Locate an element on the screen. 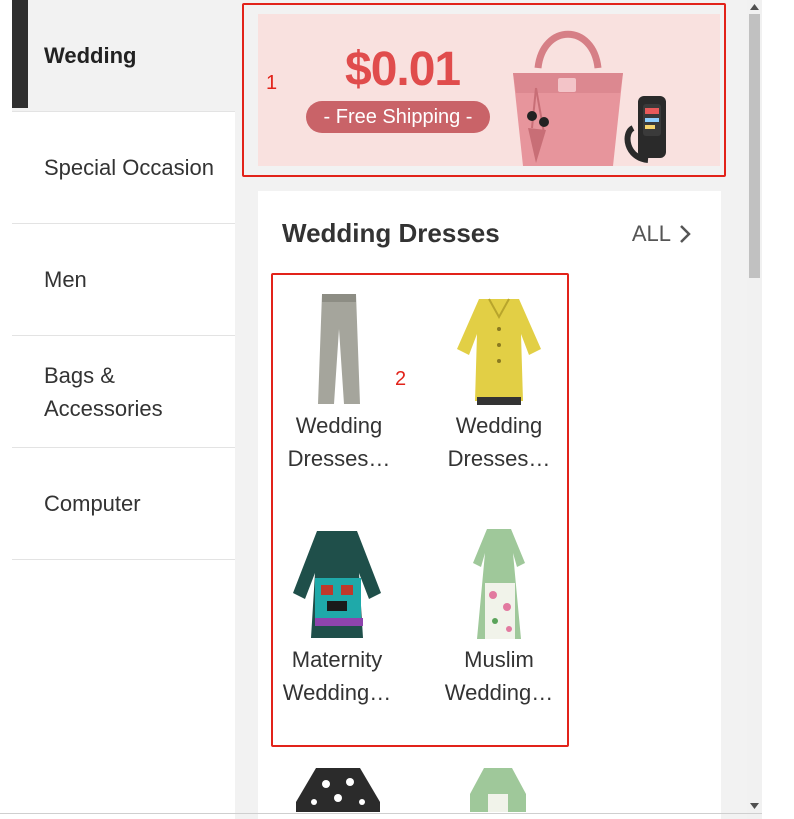  scrollbar-thumb is located at coordinates (754, 146).